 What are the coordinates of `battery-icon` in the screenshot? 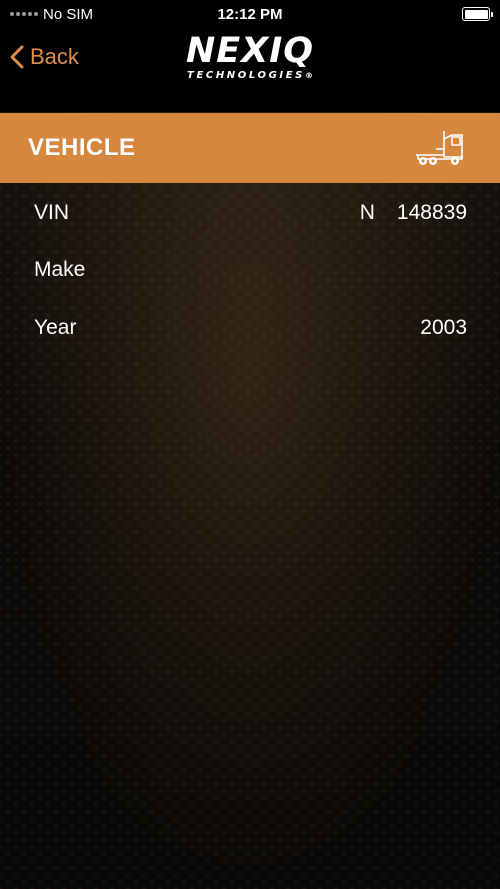 It's located at (477, 14).